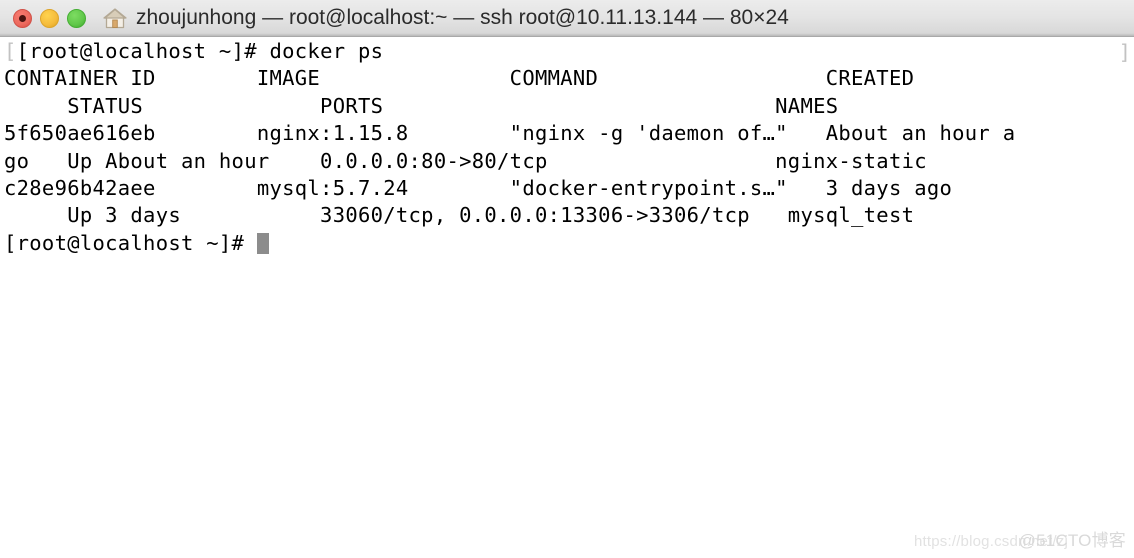 The height and width of the screenshot is (558, 1134). Describe the element at coordinates (76, 18) in the screenshot. I see `maximize-button` at that location.